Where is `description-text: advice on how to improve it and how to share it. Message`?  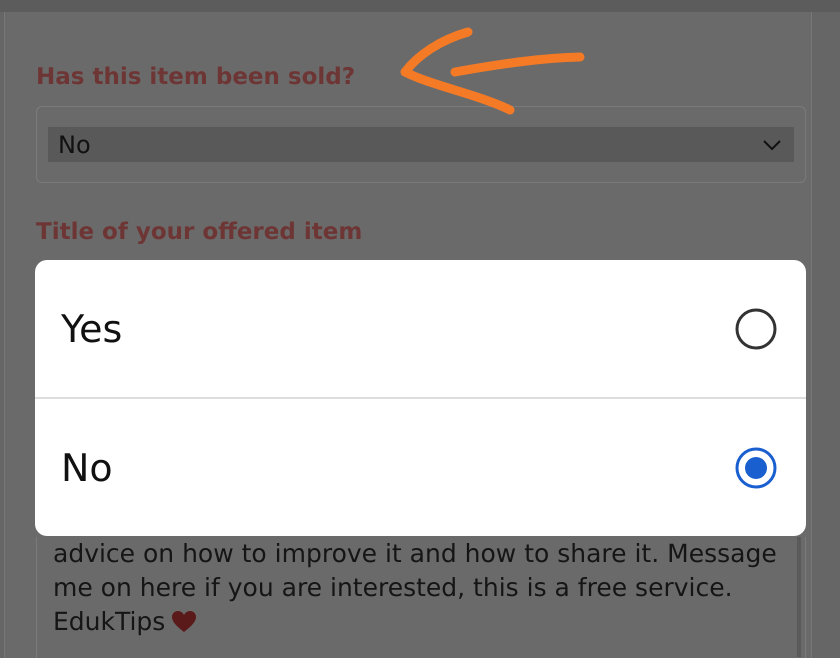
description-text: advice on how to improve it and how to share it. Message is located at coordinates (415, 554).